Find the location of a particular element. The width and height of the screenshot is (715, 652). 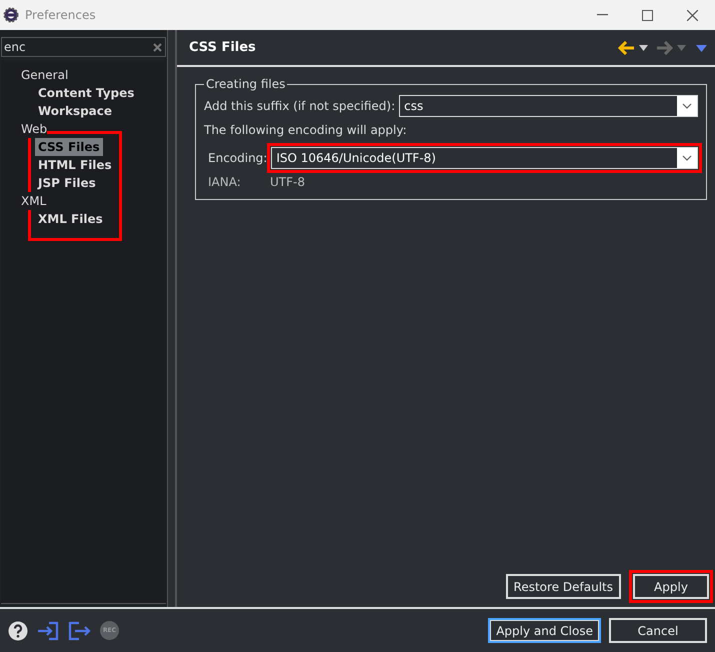

clear-icon is located at coordinates (157, 47).